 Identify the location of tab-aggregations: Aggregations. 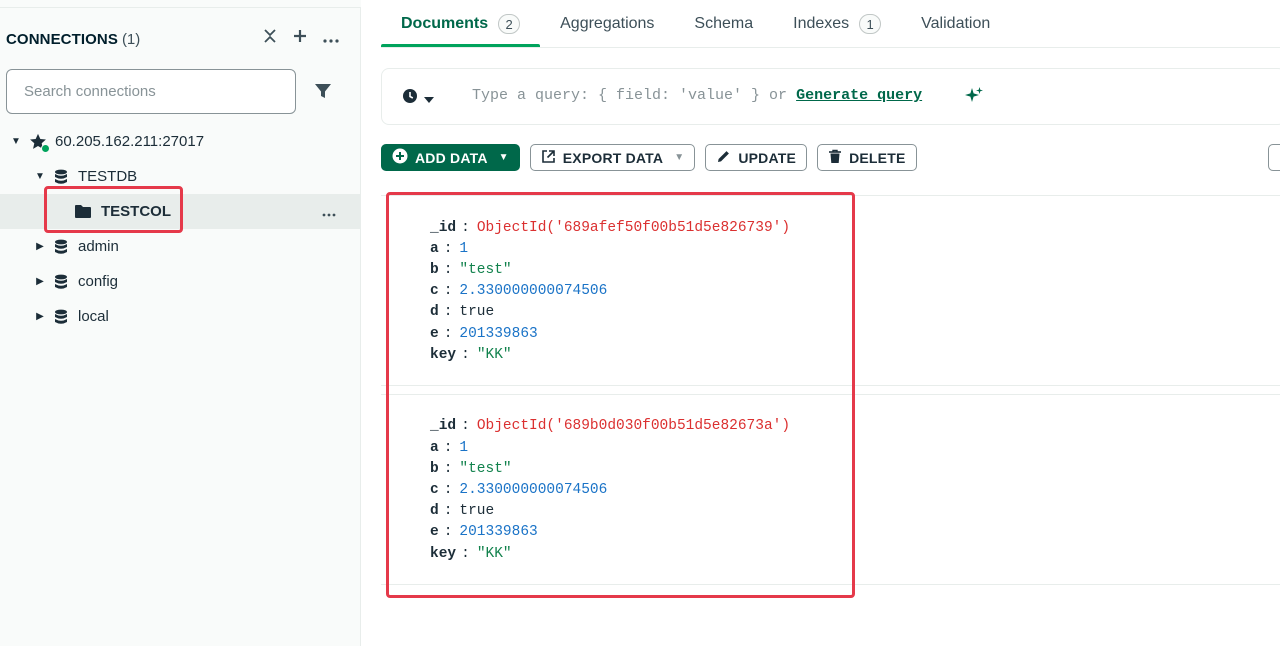
(607, 24).